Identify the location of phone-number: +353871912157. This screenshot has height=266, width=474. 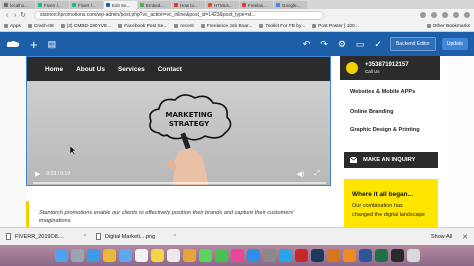
(387, 65).